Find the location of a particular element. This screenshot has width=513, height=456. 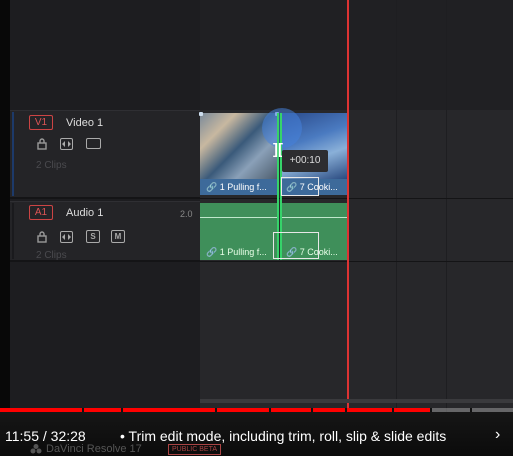

audio-clips-count: 2 Clips is located at coordinates (51, 255).